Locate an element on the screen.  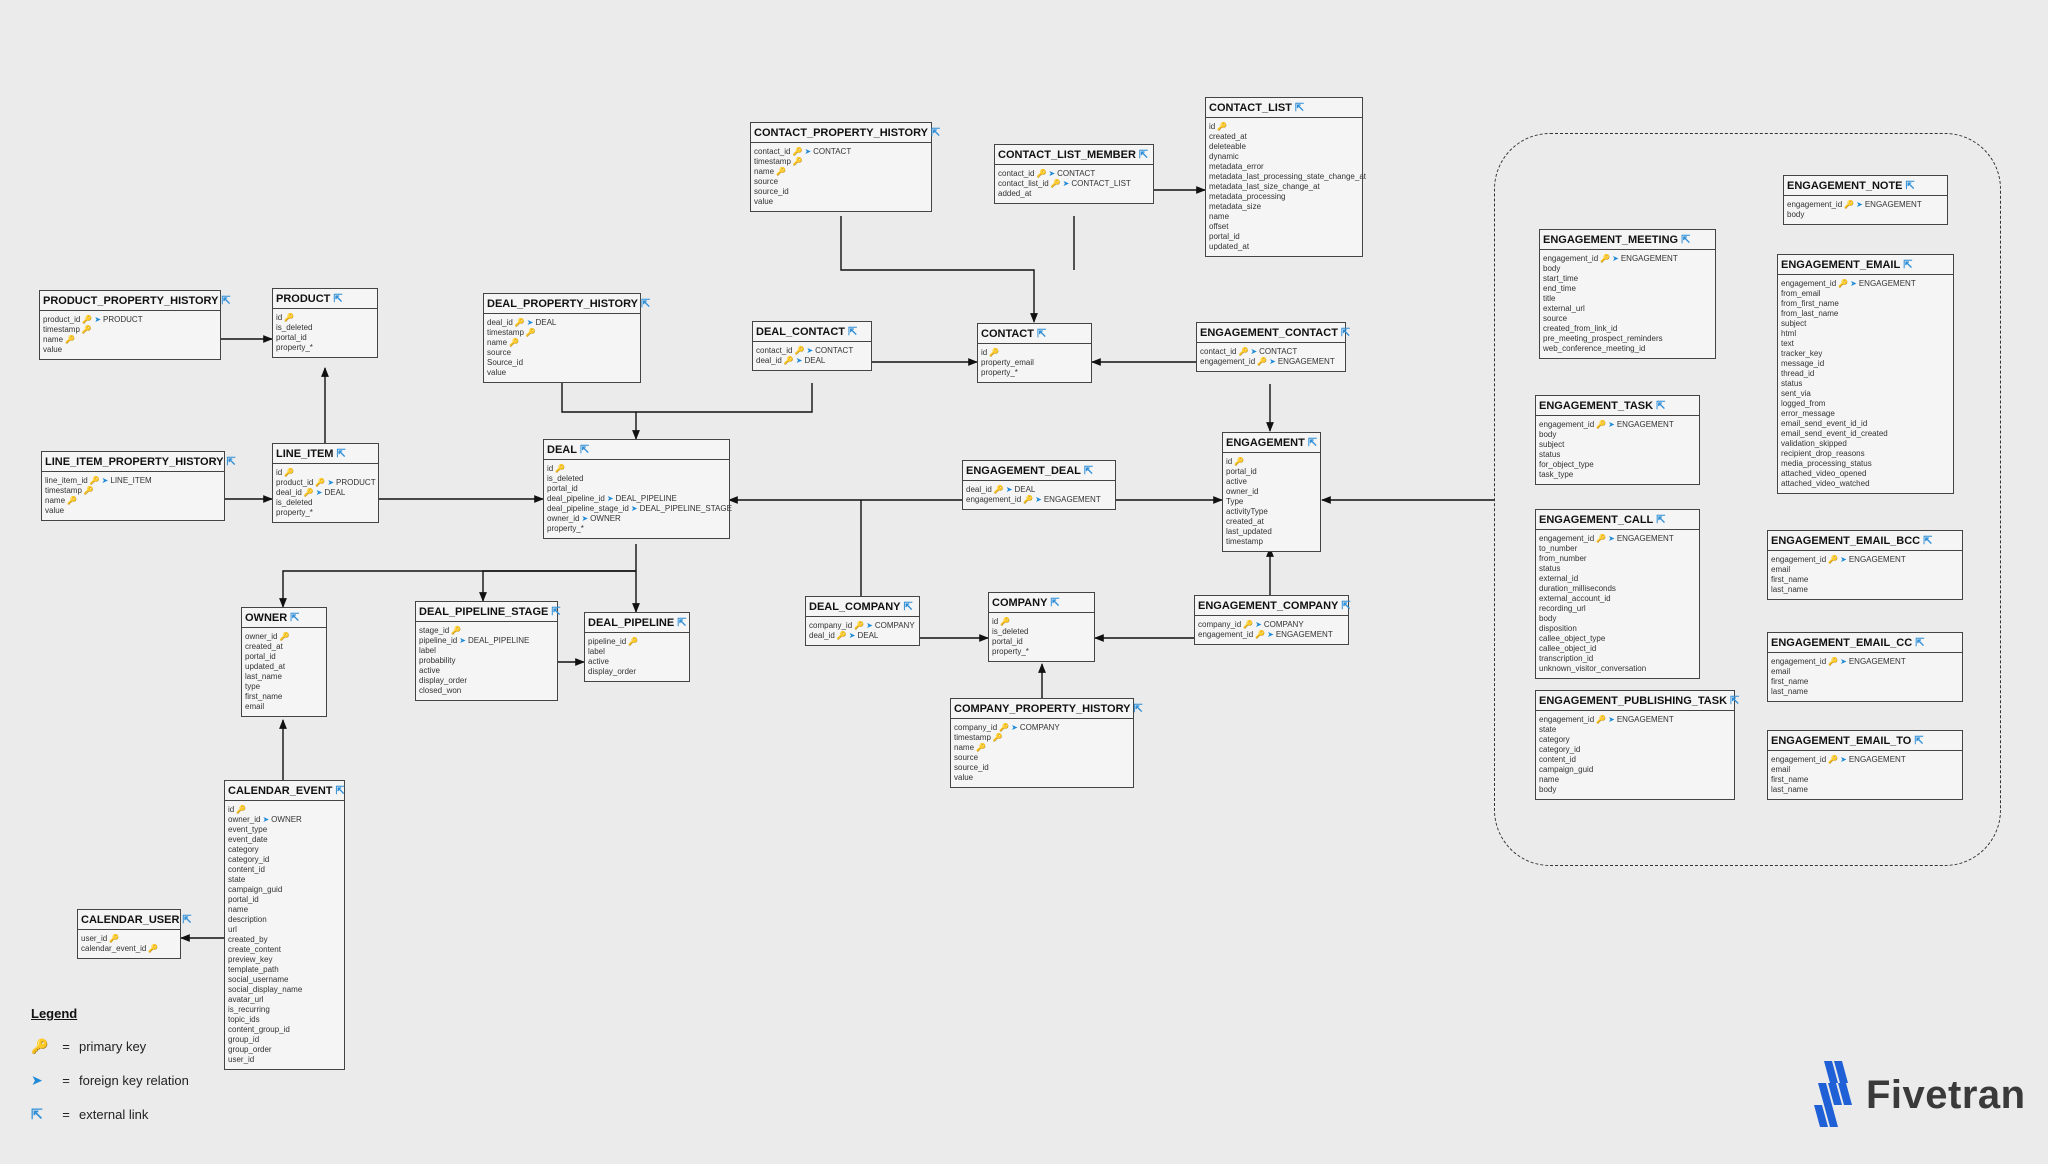
column-name: html is located at coordinates (1789, 333).